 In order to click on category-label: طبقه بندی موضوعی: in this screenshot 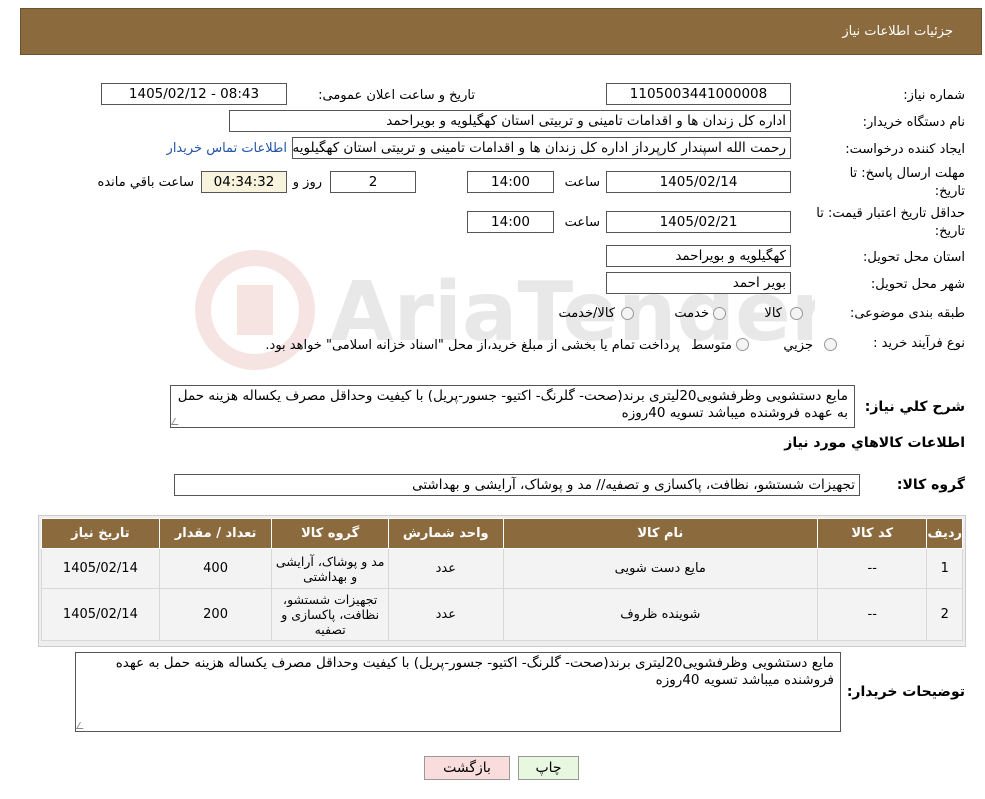, I will do `click(907, 313)`.